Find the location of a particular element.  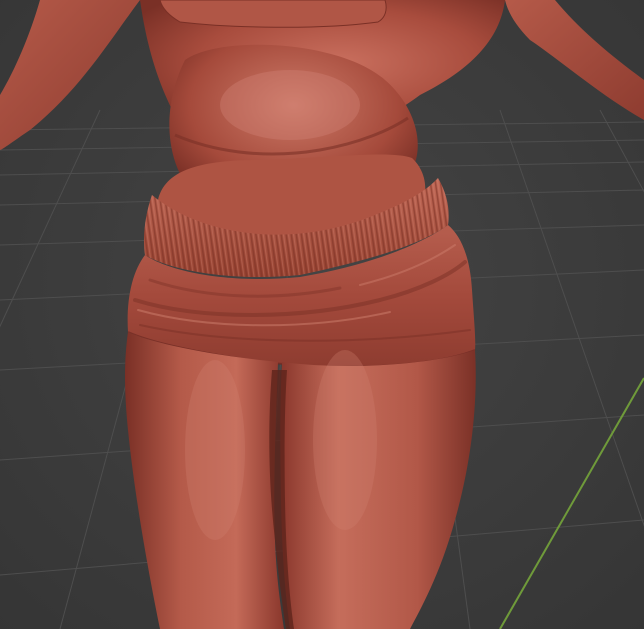

belly-highlight is located at coordinates (290, 105).